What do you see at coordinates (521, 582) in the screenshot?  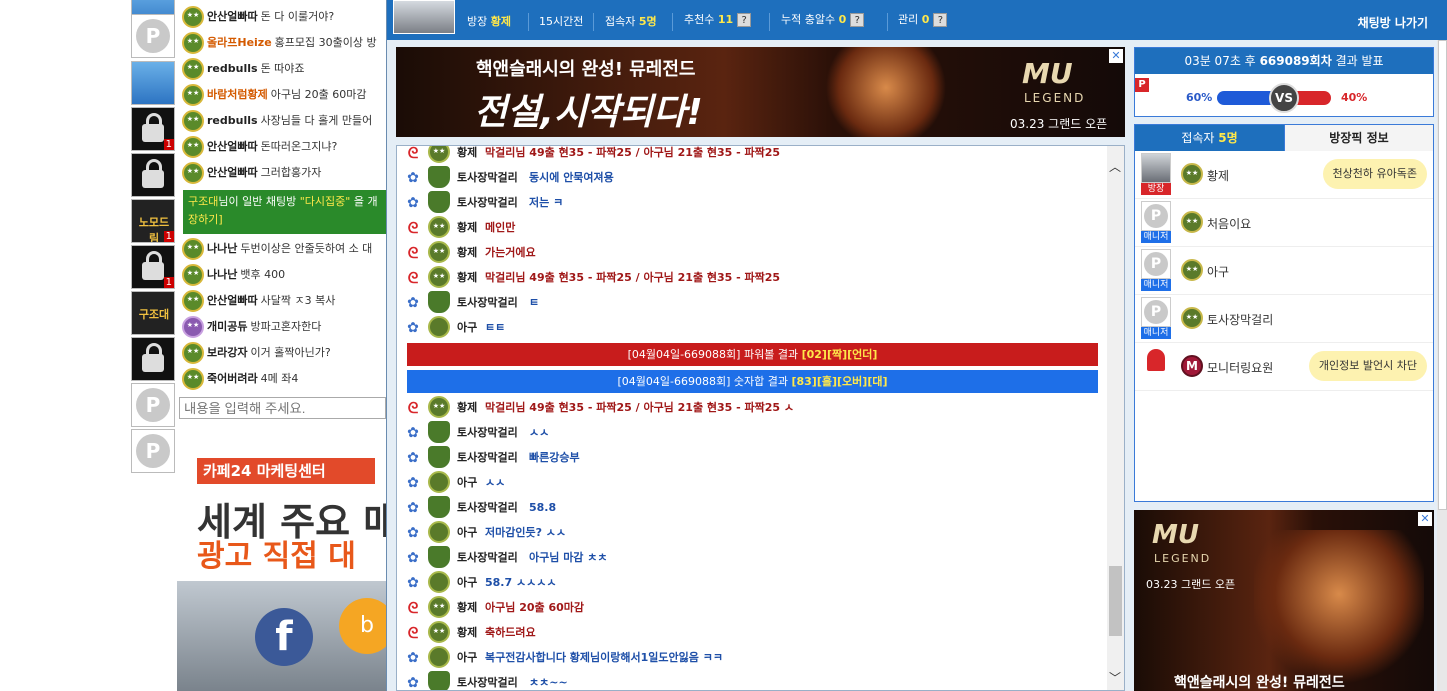 I see `chat-text: 58.7 ㅅㅅㅅㅅ` at bounding box center [521, 582].